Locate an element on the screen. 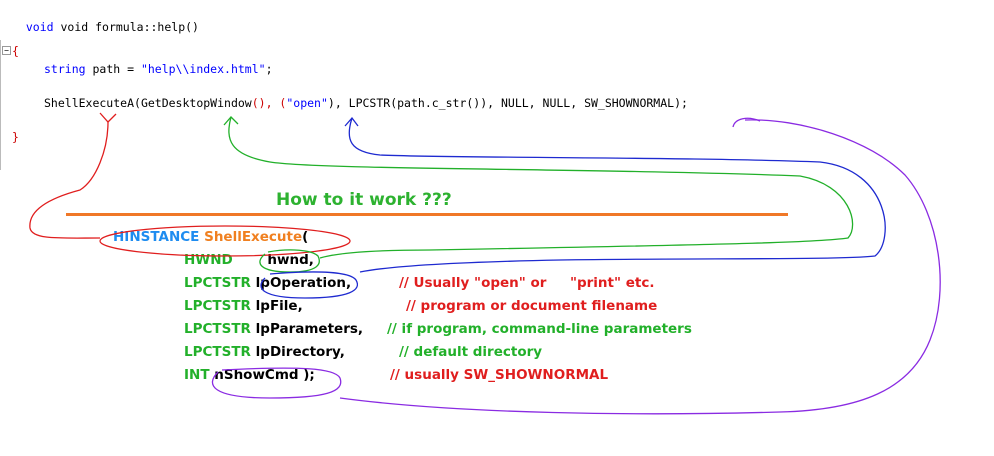 This screenshot has width=994, height=456. arrow-red-path is located at coordinates (69, 180).